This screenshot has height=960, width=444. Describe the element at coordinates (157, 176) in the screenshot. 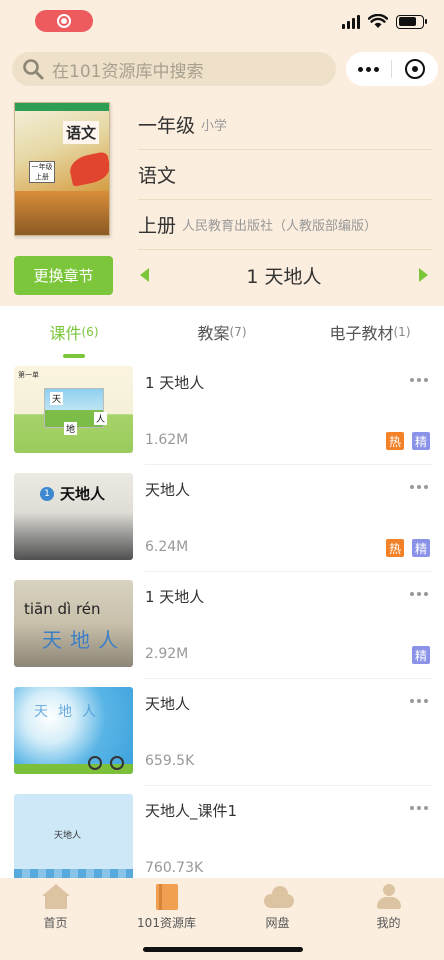

I see `subject-label: 语文` at that location.